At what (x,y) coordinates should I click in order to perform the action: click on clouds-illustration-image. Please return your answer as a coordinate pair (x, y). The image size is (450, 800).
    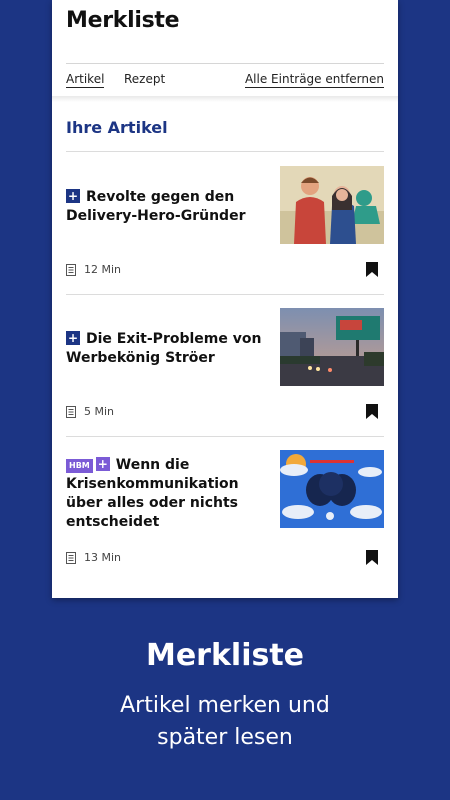
    Looking at the image, I should click on (332, 489).